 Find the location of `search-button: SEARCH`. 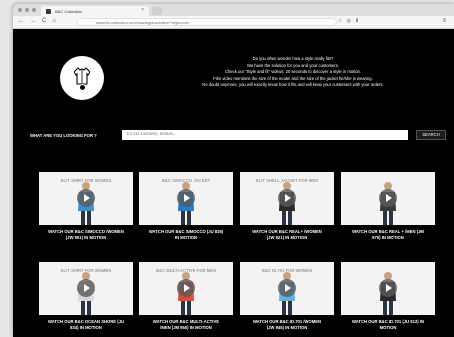

search-button: SEARCH is located at coordinates (431, 135).